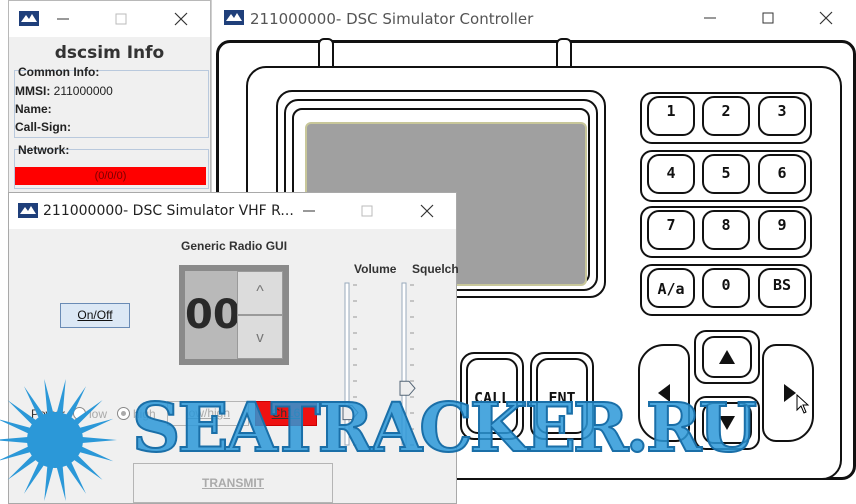 The width and height of the screenshot is (856, 504). Describe the element at coordinates (33, 91) in the screenshot. I see `mmsi-label: MMSI:` at that location.